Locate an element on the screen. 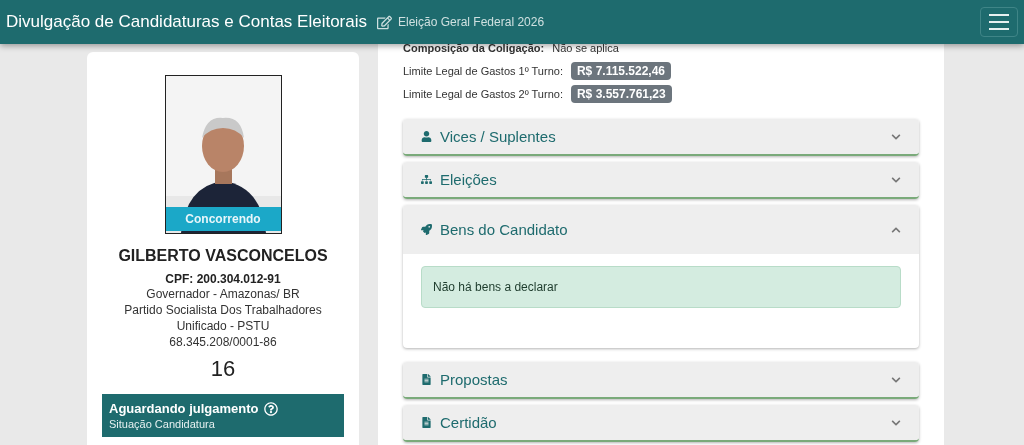  amount-badge: R$ 3.557.761,23 is located at coordinates (621, 93).